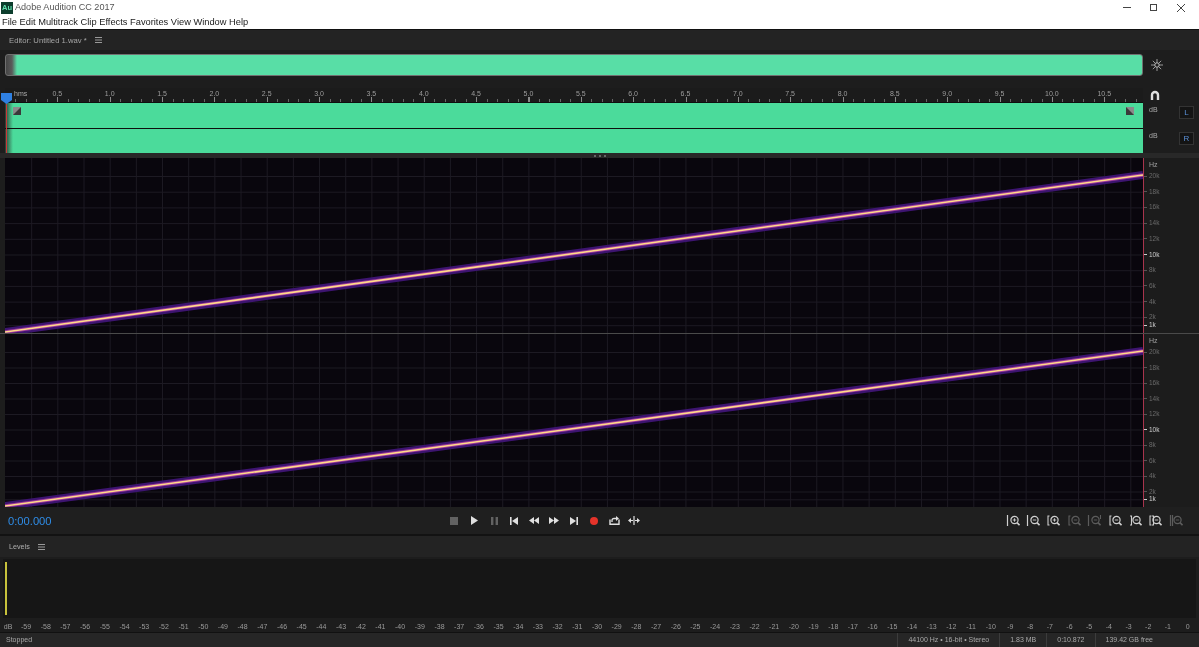 This screenshot has height=647, width=1199. Describe the element at coordinates (9, 22) in the screenshot. I see `menu-item: File` at that location.